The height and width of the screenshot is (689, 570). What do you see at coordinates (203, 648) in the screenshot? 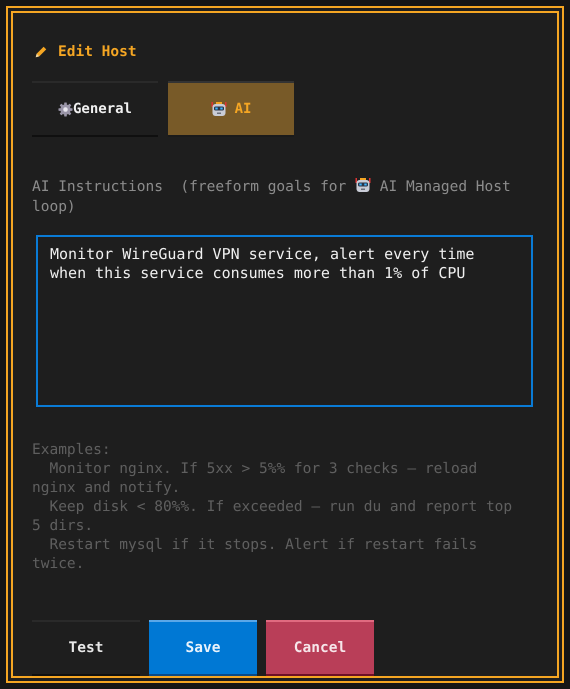
I see `save-button: Save` at bounding box center [203, 648].